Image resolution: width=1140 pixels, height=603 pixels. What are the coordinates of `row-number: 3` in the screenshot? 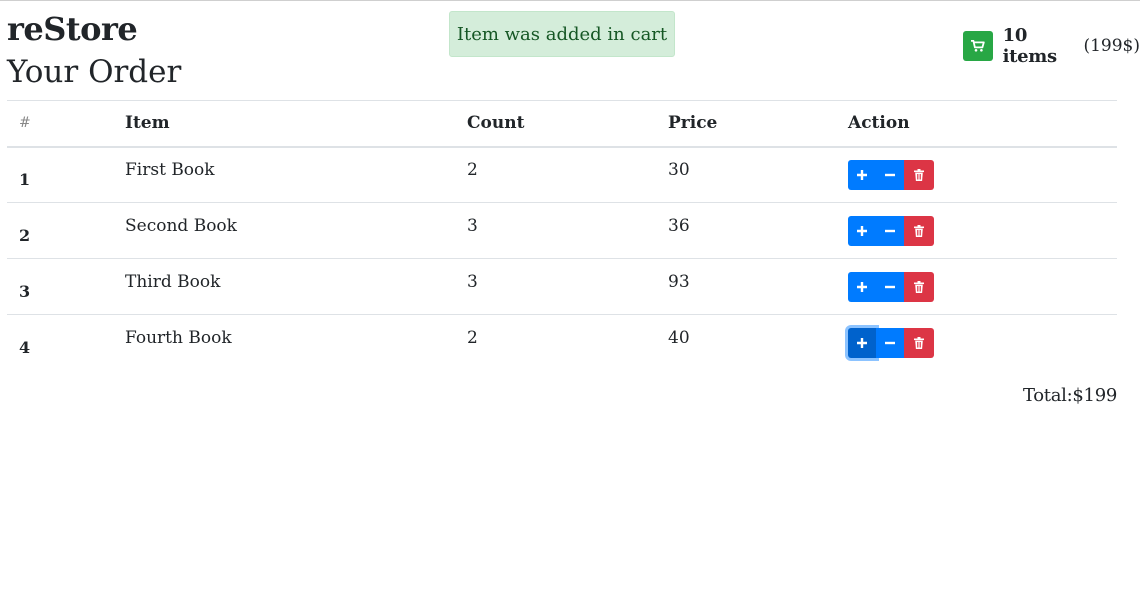 It's located at (60, 286).